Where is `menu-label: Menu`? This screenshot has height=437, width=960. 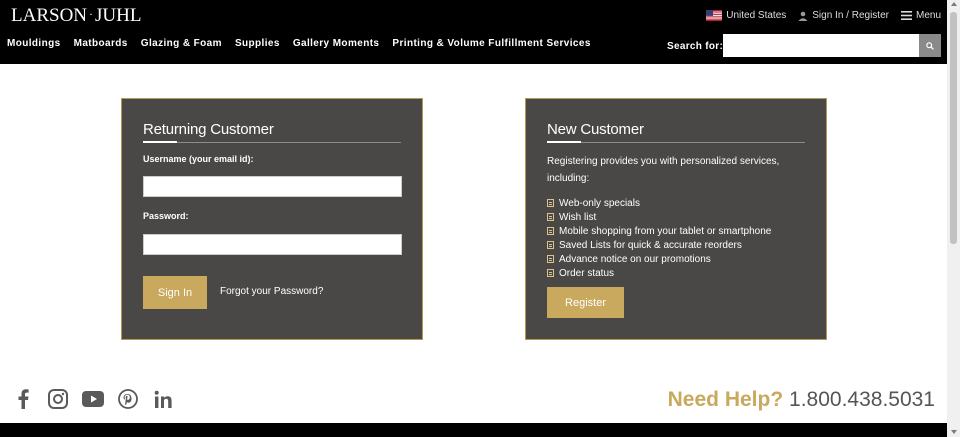 menu-label: Menu is located at coordinates (928, 15).